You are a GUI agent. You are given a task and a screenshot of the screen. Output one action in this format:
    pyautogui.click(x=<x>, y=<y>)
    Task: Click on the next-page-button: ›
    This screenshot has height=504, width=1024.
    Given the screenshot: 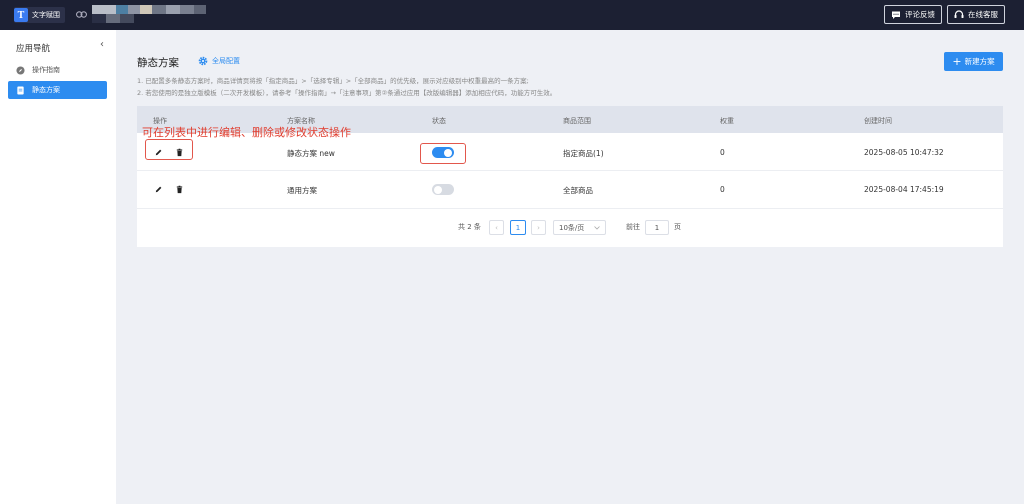 What is the action you would take?
    pyautogui.click(x=538, y=227)
    